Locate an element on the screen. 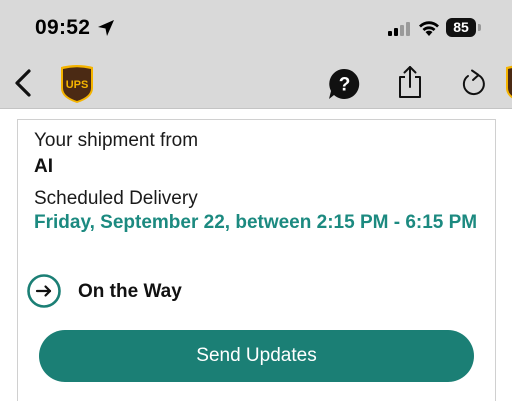 This screenshot has width=512, height=401. refresh-button is located at coordinates (473, 83).